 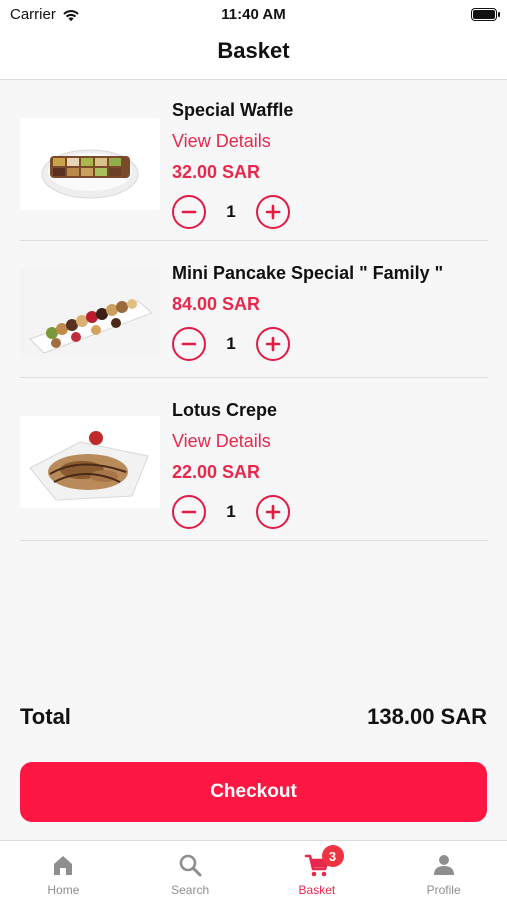 I want to click on tab-bar: Home Search 3 Basket Profile, so click(x=253, y=870).